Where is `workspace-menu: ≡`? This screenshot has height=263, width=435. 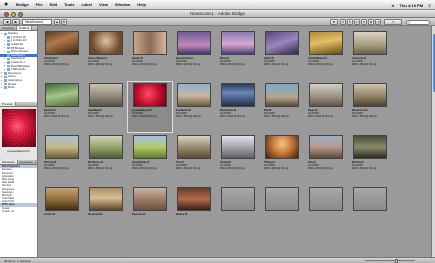
workspace-menu: ≡ is located at coordinates (393, 22).